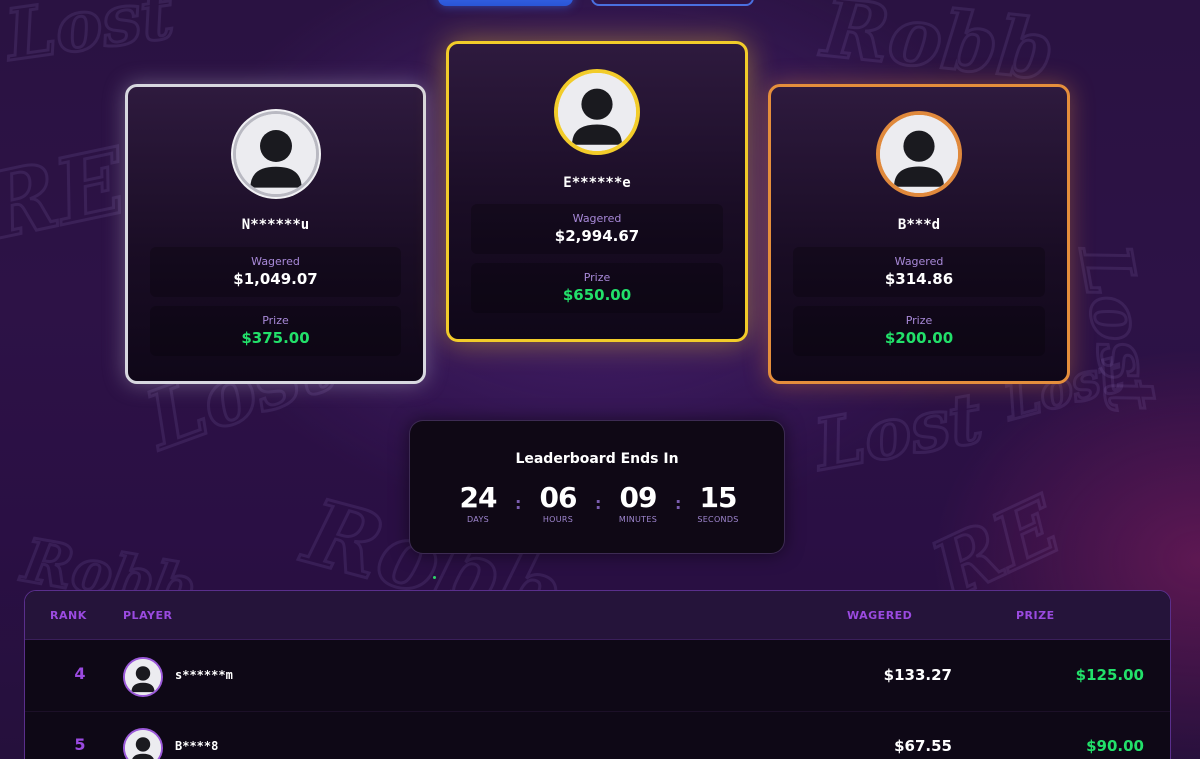 This screenshot has height=759, width=1200. Describe the element at coordinates (68, 615) in the screenshot. I see `header-rank: RANK` at that location.